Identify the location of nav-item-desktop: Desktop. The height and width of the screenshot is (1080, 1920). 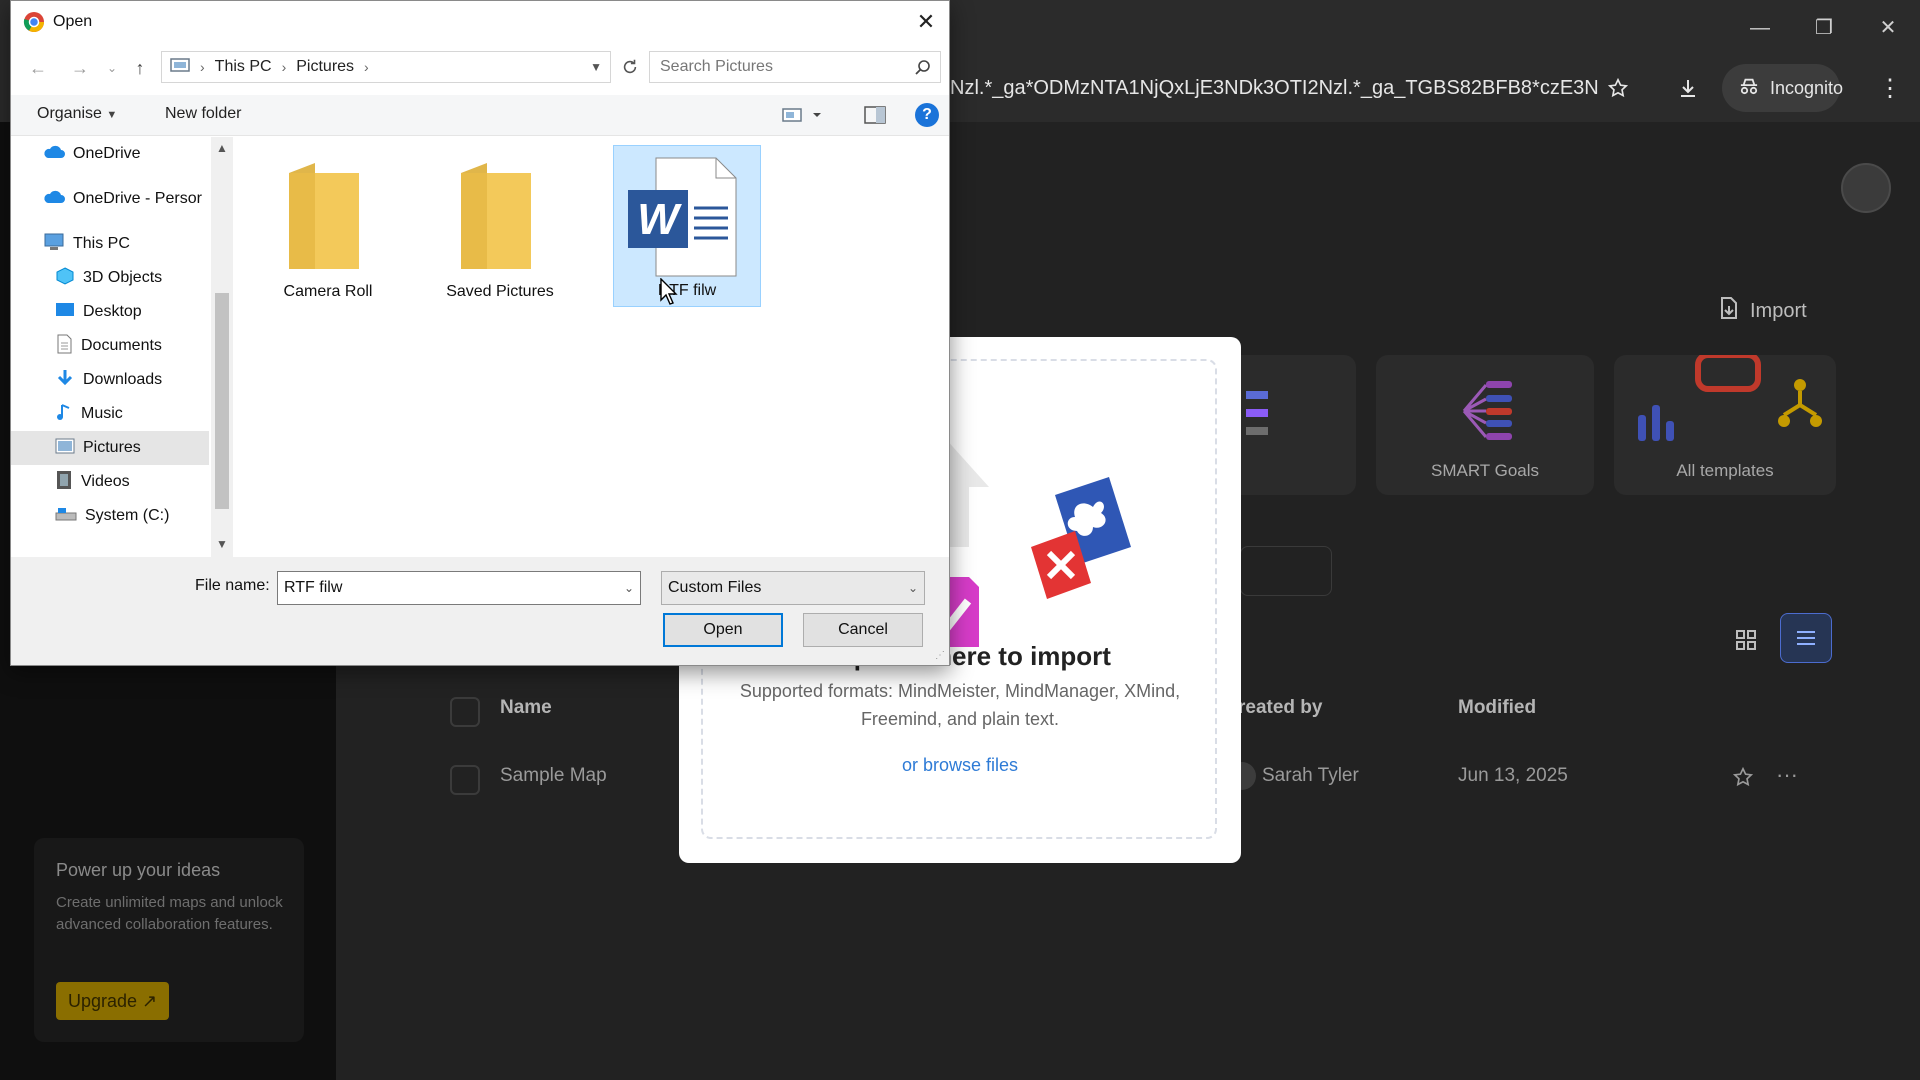
(110, 312).